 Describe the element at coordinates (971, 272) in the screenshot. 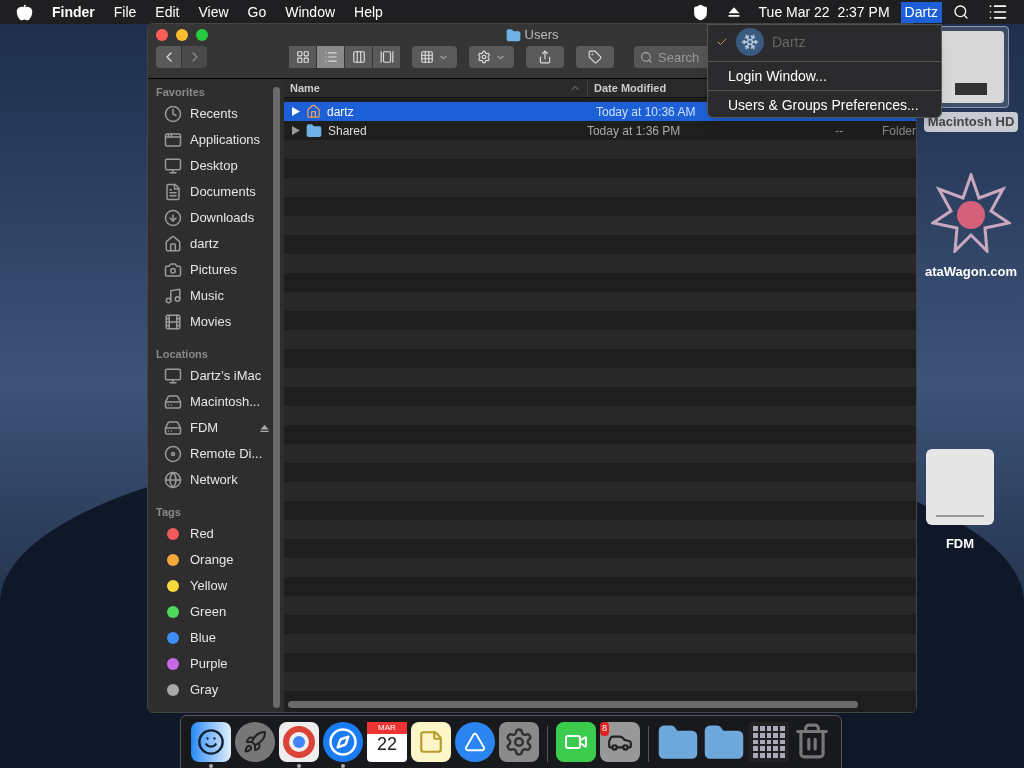

I see `desktop-icon-label: ataWagon.com` at that location.